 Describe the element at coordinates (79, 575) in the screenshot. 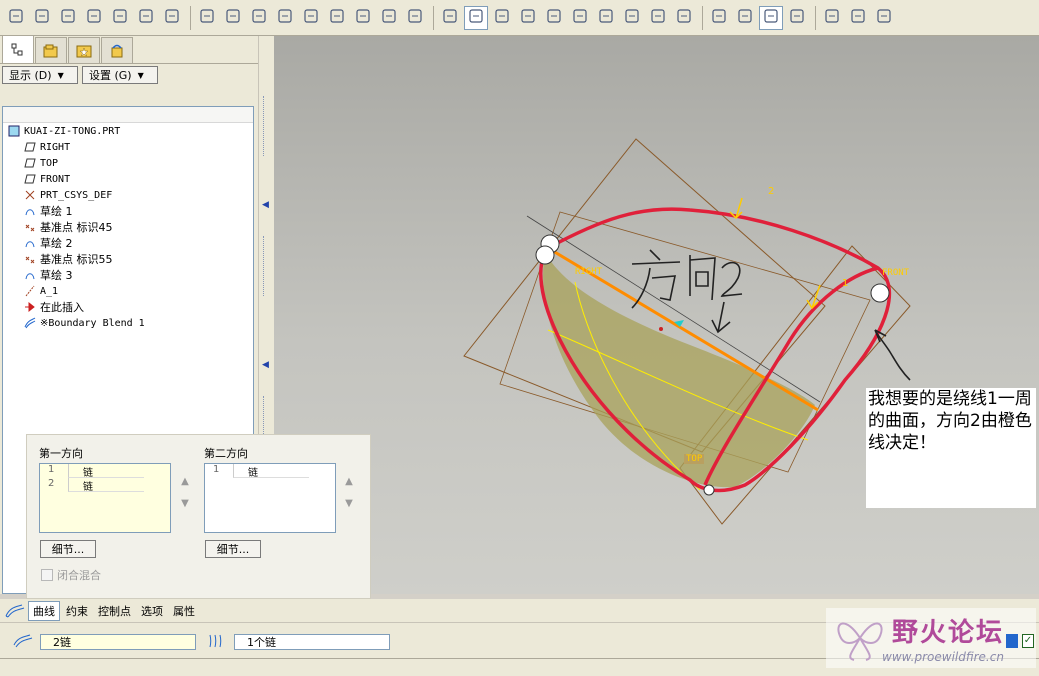

I see `closed-blend-label: 闭合混合` at that location.